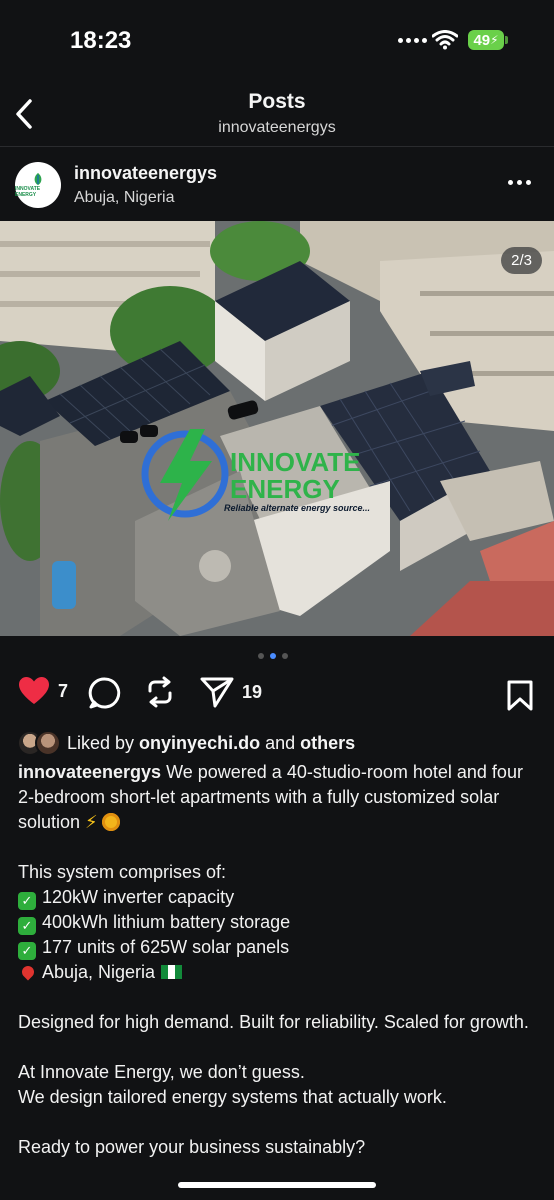 The width and height of the screenshot is (554, 1200). What do you see at coordinates (277, 101) in the screenshot?
I see `page-title: Posts` at bounding box center [277, 101].